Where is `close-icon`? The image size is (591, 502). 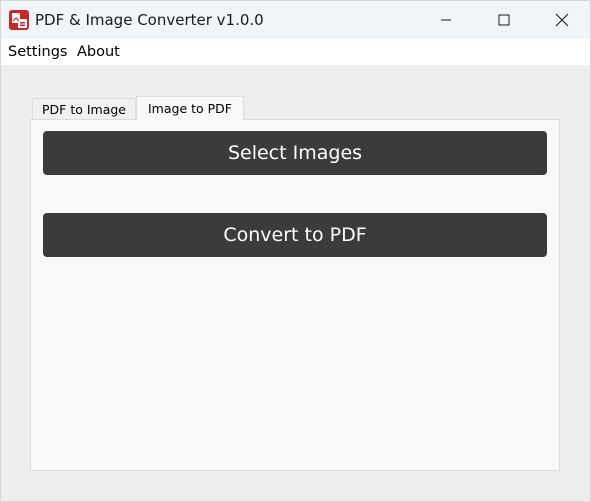
close-icon is located at coordinates (562, 20).